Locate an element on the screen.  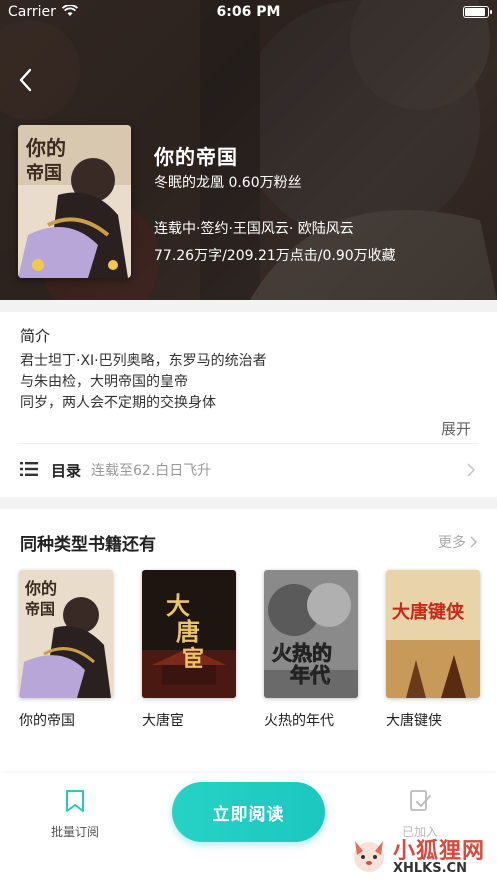
similar-book-name: 你的帝国 is located at coordinates (47, 721).